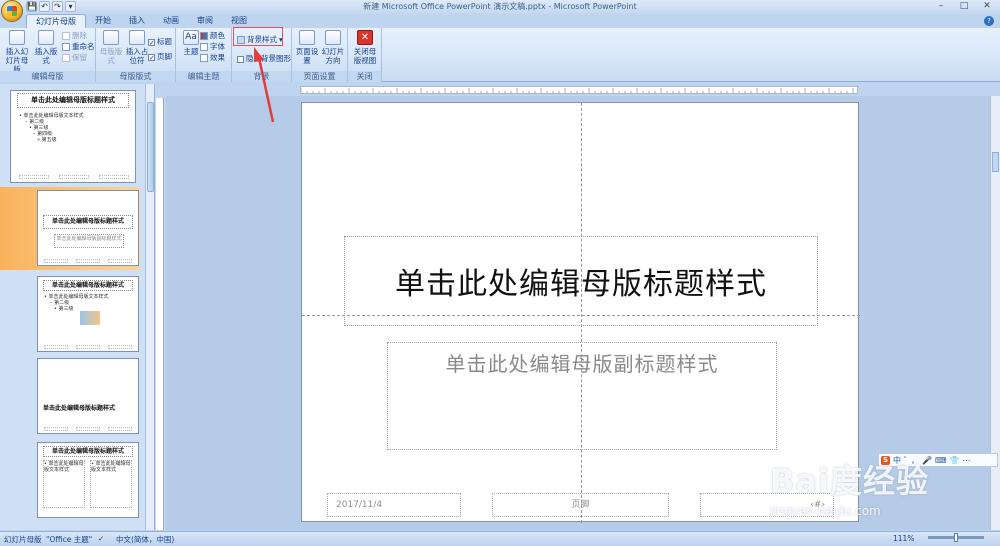 The height and width of the screenshot is (546, 1000). I want to click on footer-checkbox: ✓ 页脚, so click(160, 57).